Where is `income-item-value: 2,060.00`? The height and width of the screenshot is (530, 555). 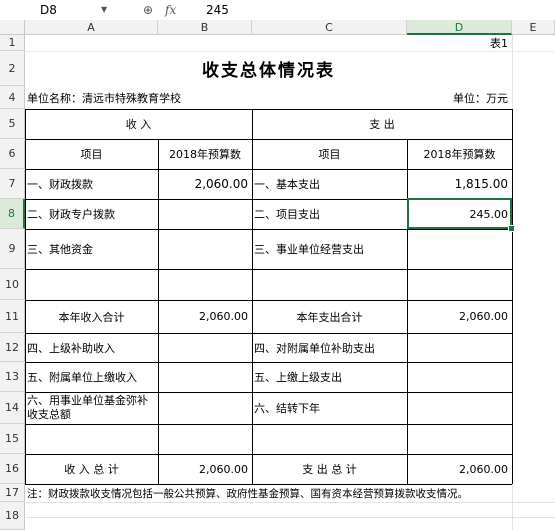 income-item-value: 2,060.00 is located at coordinates (205, 184).